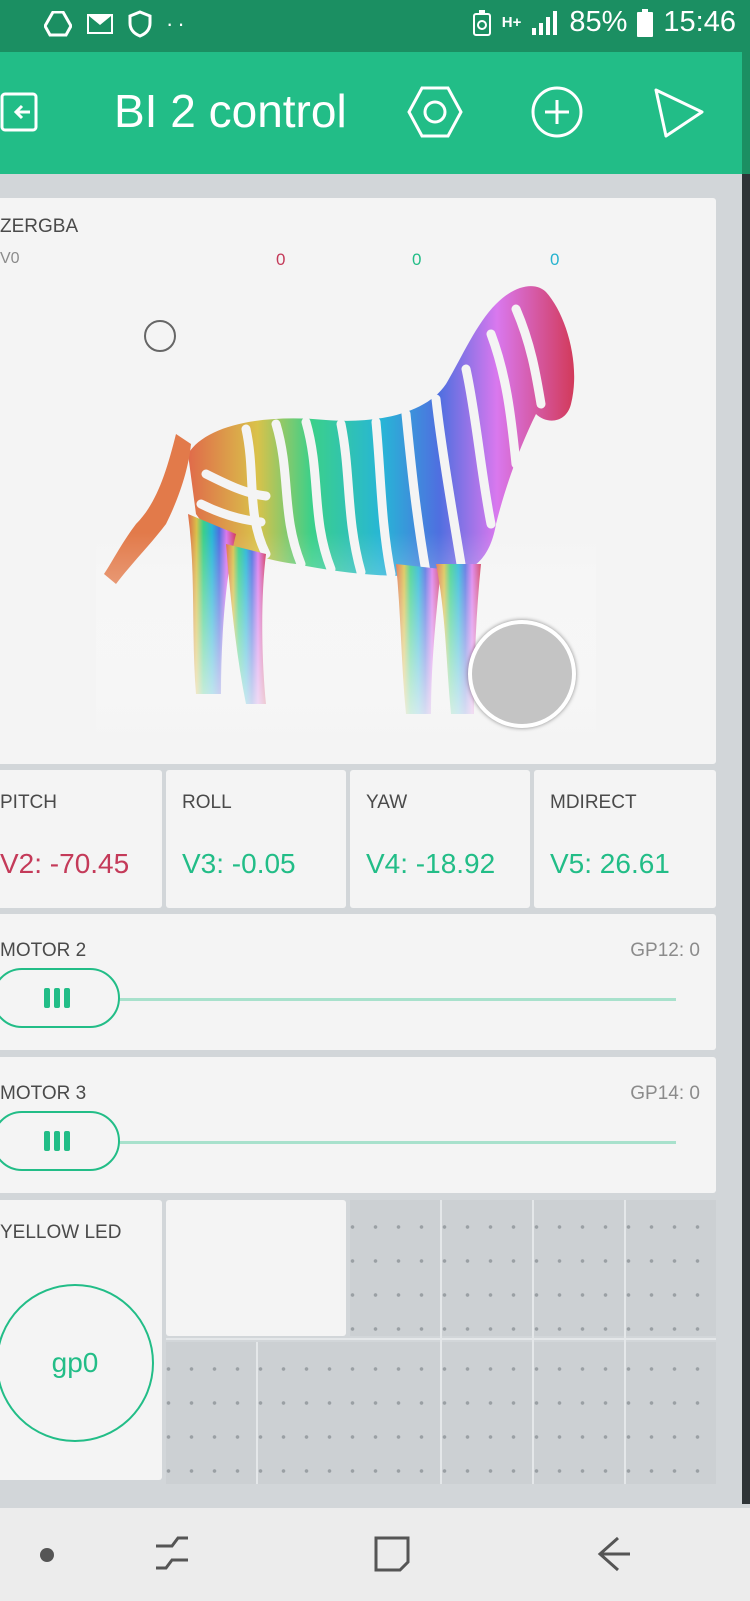  What do you see at coordinates (140, 24) in the screenshot?
I see `shield-icon` at bounding box center [140, 24].